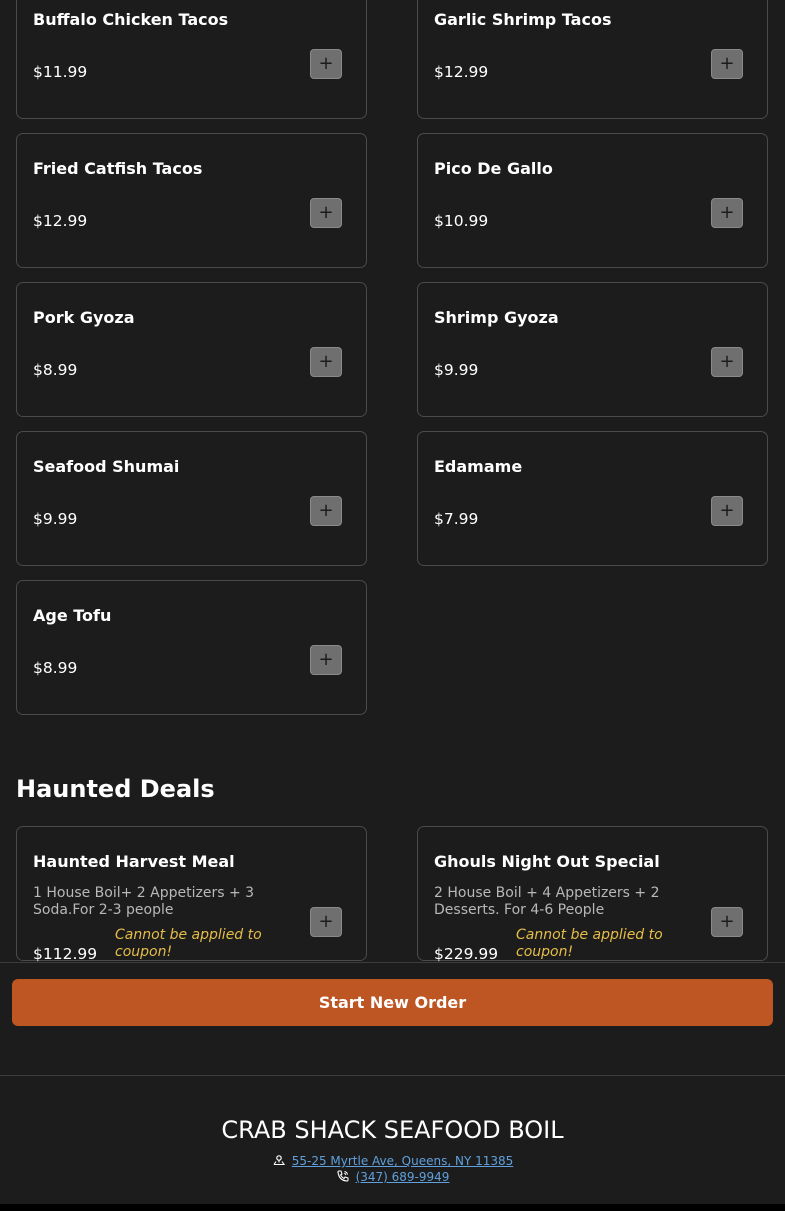  What do you see at coordinates (496, 317) in the screenshot?
I see `item-name: Shrimp Gyoza` at bounding box center [496, 317].